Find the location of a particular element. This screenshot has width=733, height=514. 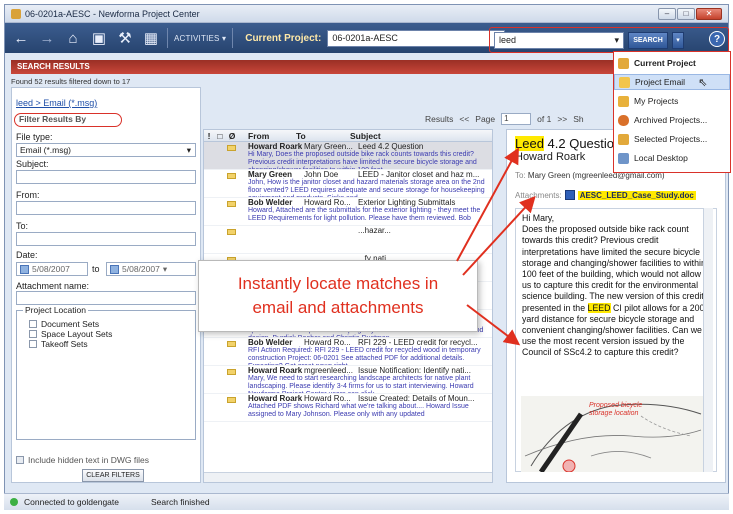

column-subject: Subject is located at coordinates (365, 136).